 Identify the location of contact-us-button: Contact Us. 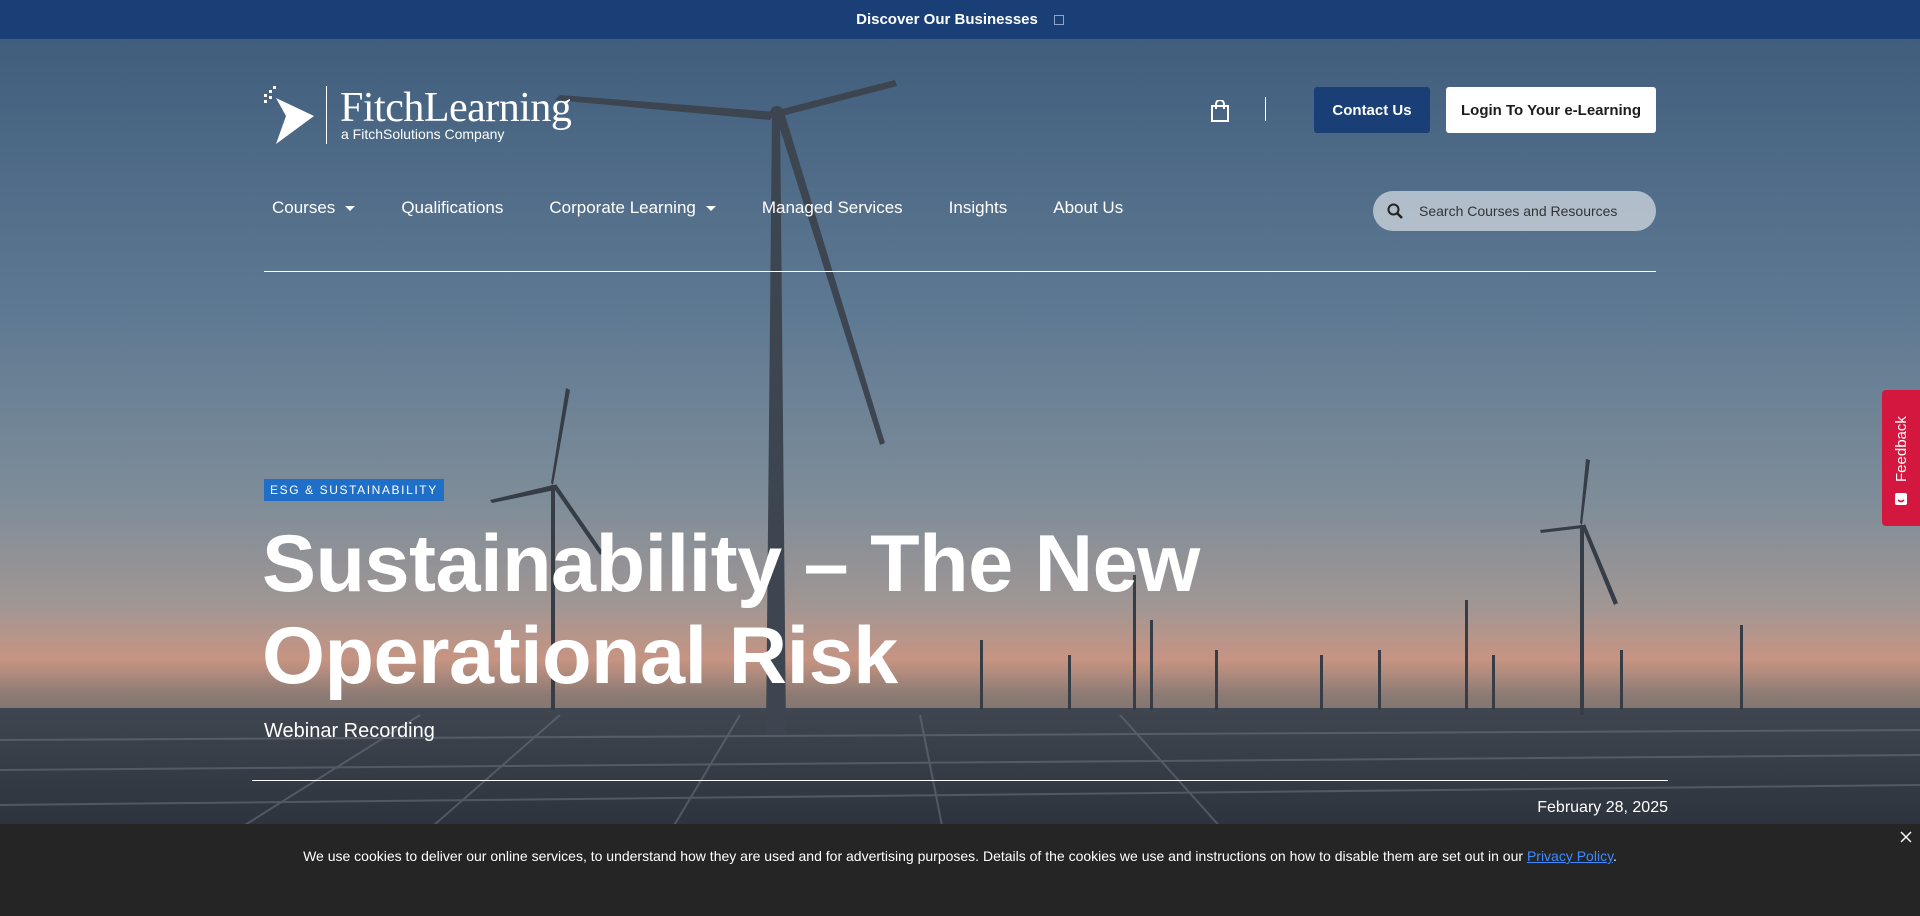
(1372, 110).